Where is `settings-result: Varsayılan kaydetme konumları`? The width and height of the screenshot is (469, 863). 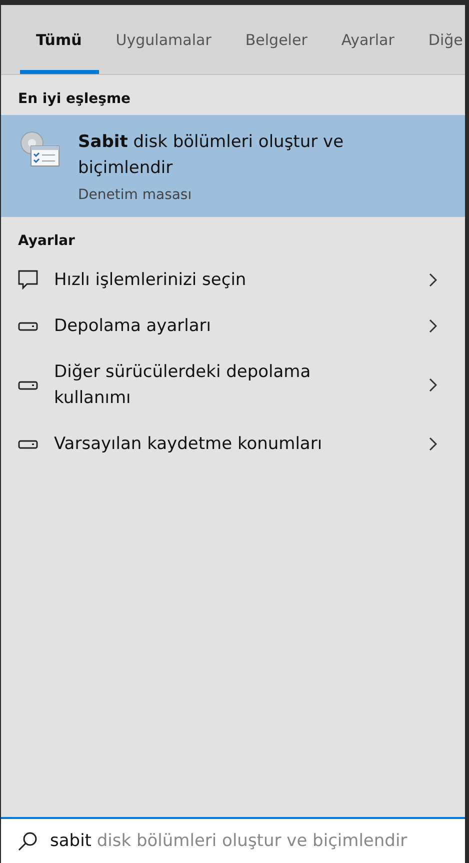 settings-result: Varsayılan kaydetme konumları is located at coordinates (199, 444).